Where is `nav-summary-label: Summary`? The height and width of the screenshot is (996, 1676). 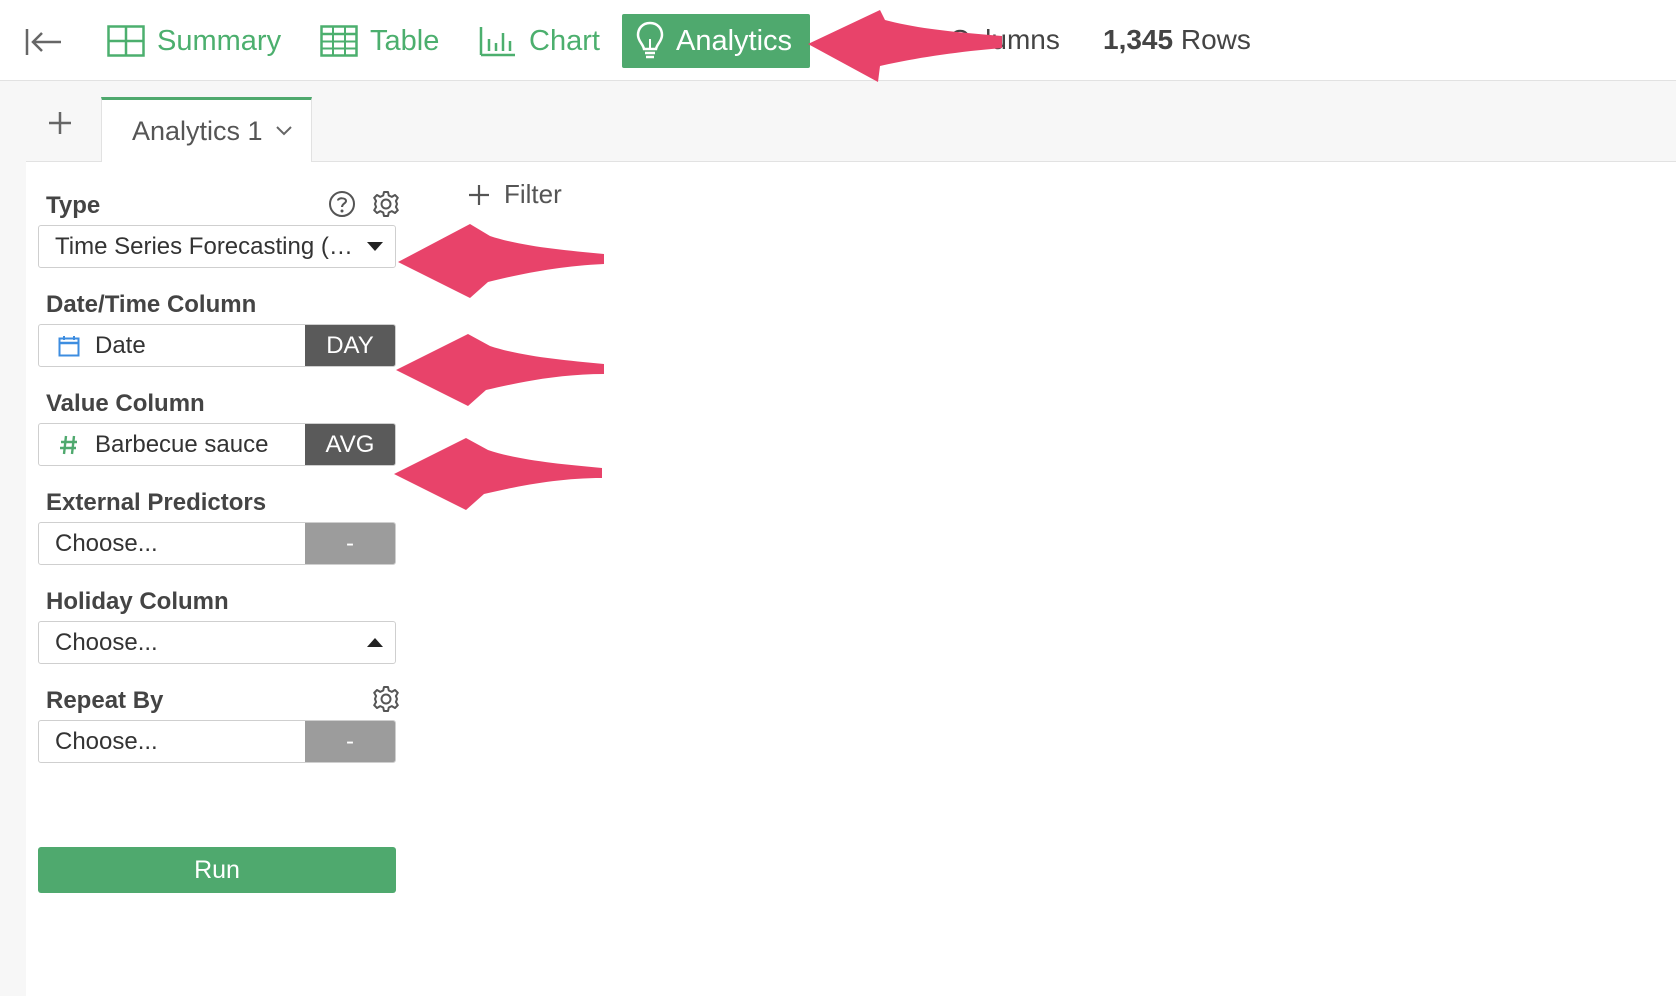 nav-summary-label: Summary is located at coordinates (219, 40).